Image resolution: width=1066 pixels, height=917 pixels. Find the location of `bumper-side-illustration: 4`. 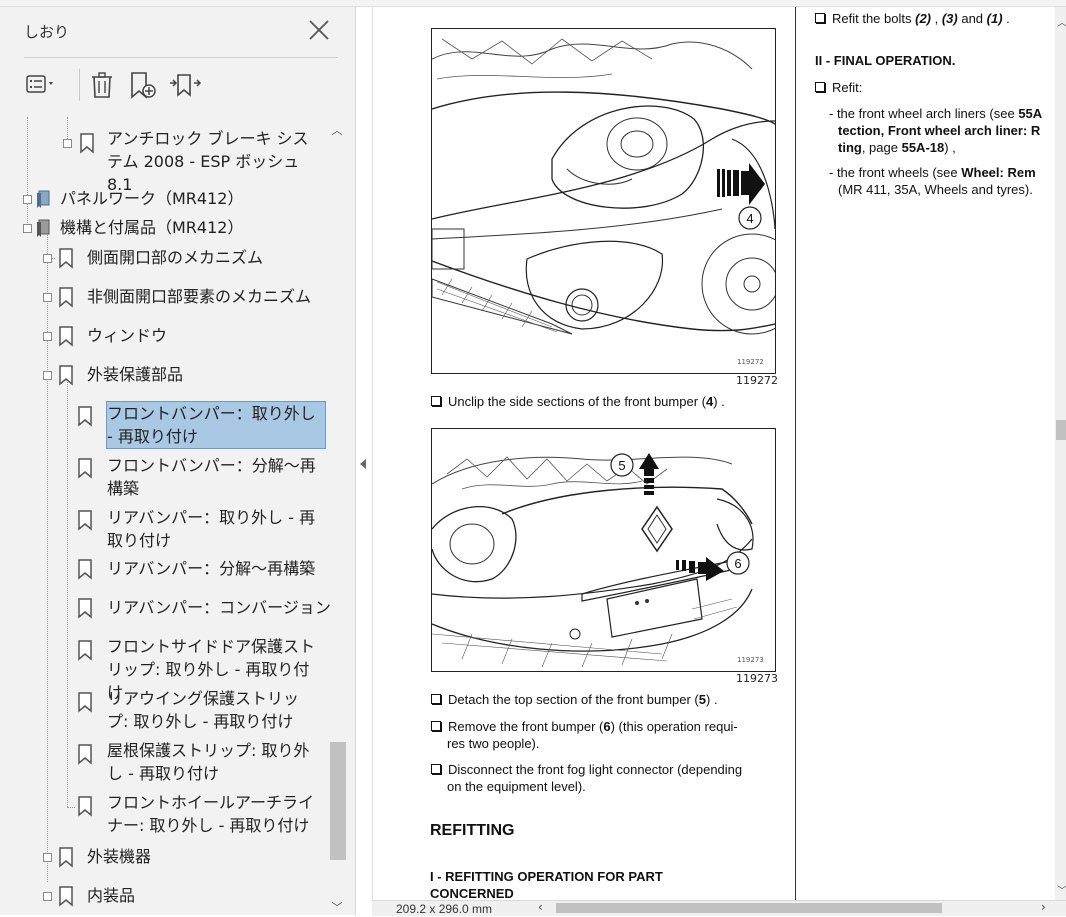

bumper-side-illustration: 4 is located at coordinates (603, 186).